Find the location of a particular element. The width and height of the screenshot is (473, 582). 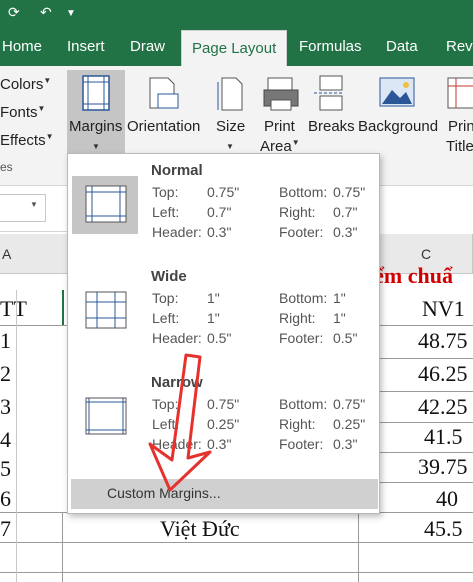

row-number: 4 is located at coordinates (5, 439).